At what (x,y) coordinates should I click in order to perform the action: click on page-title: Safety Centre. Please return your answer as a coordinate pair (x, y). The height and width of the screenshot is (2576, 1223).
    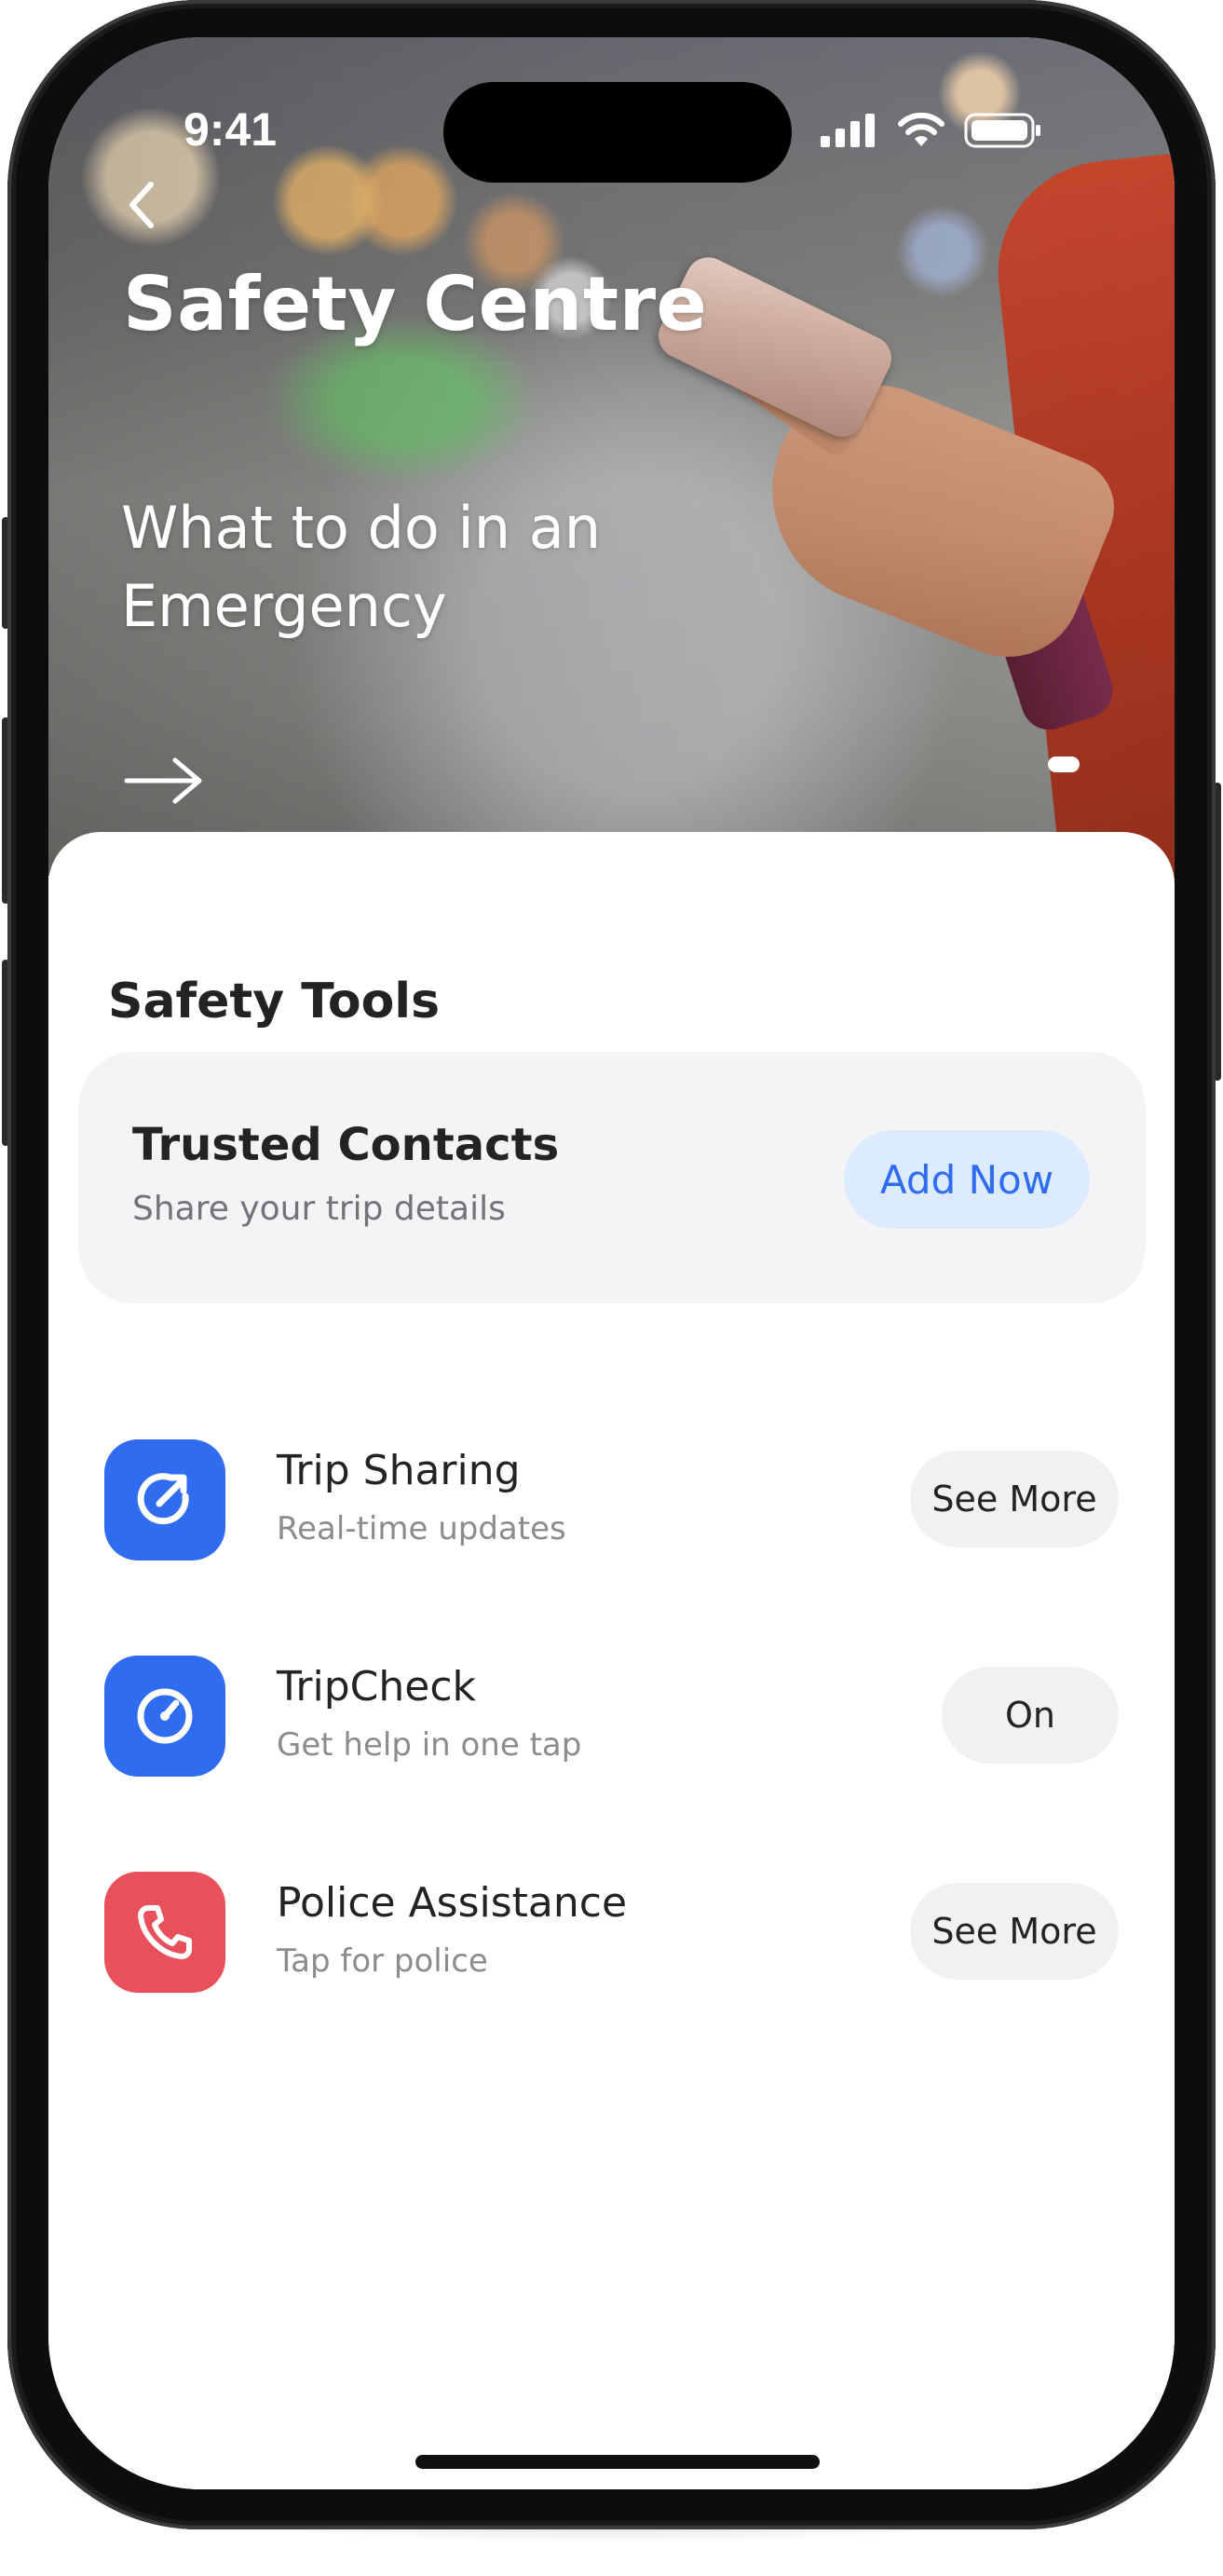
    Looking at the image, I should click on (415, 304).